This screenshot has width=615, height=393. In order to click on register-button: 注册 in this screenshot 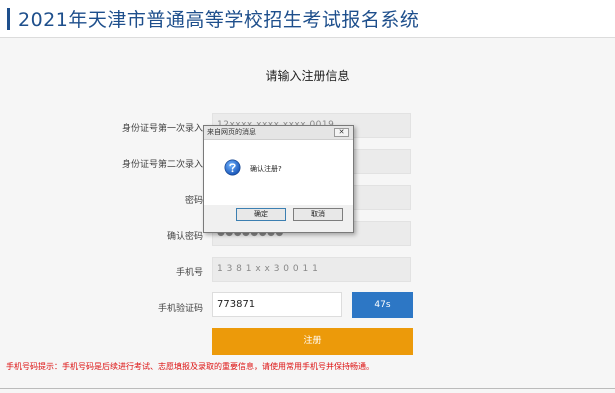, I will do `click(312, 341)`.